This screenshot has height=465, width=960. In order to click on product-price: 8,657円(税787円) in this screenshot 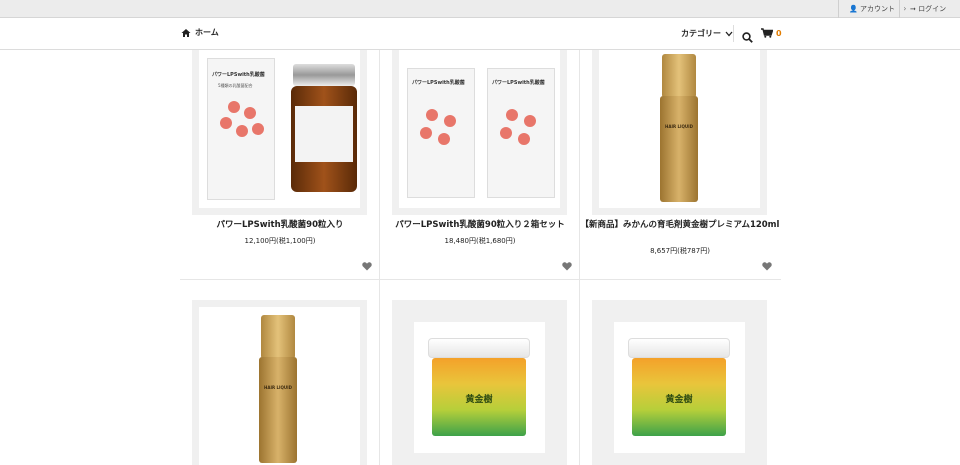, I will do `click(680, 251)`.